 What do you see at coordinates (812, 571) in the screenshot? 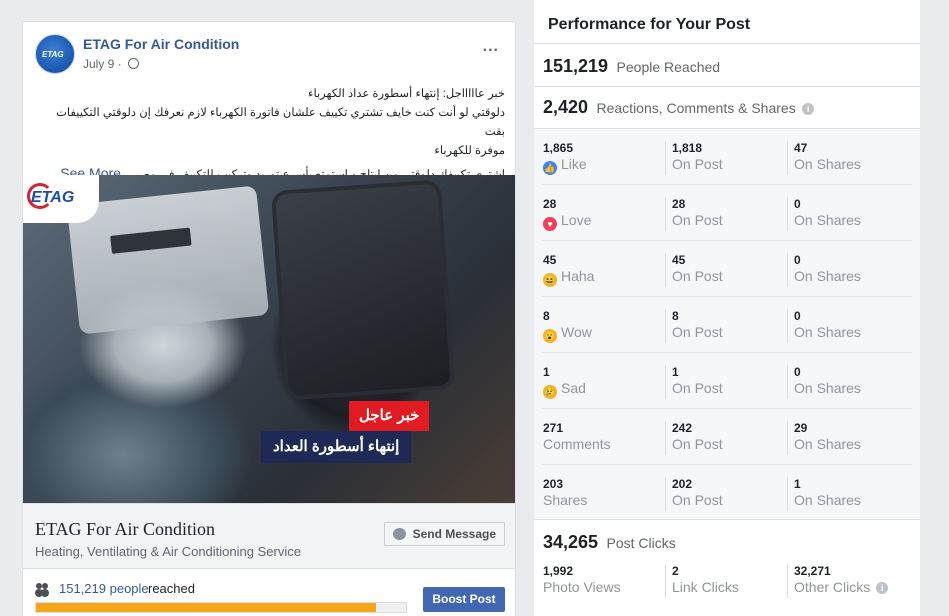
I see `other-clicks-value: 32,271` at bounding box center [812, 571].